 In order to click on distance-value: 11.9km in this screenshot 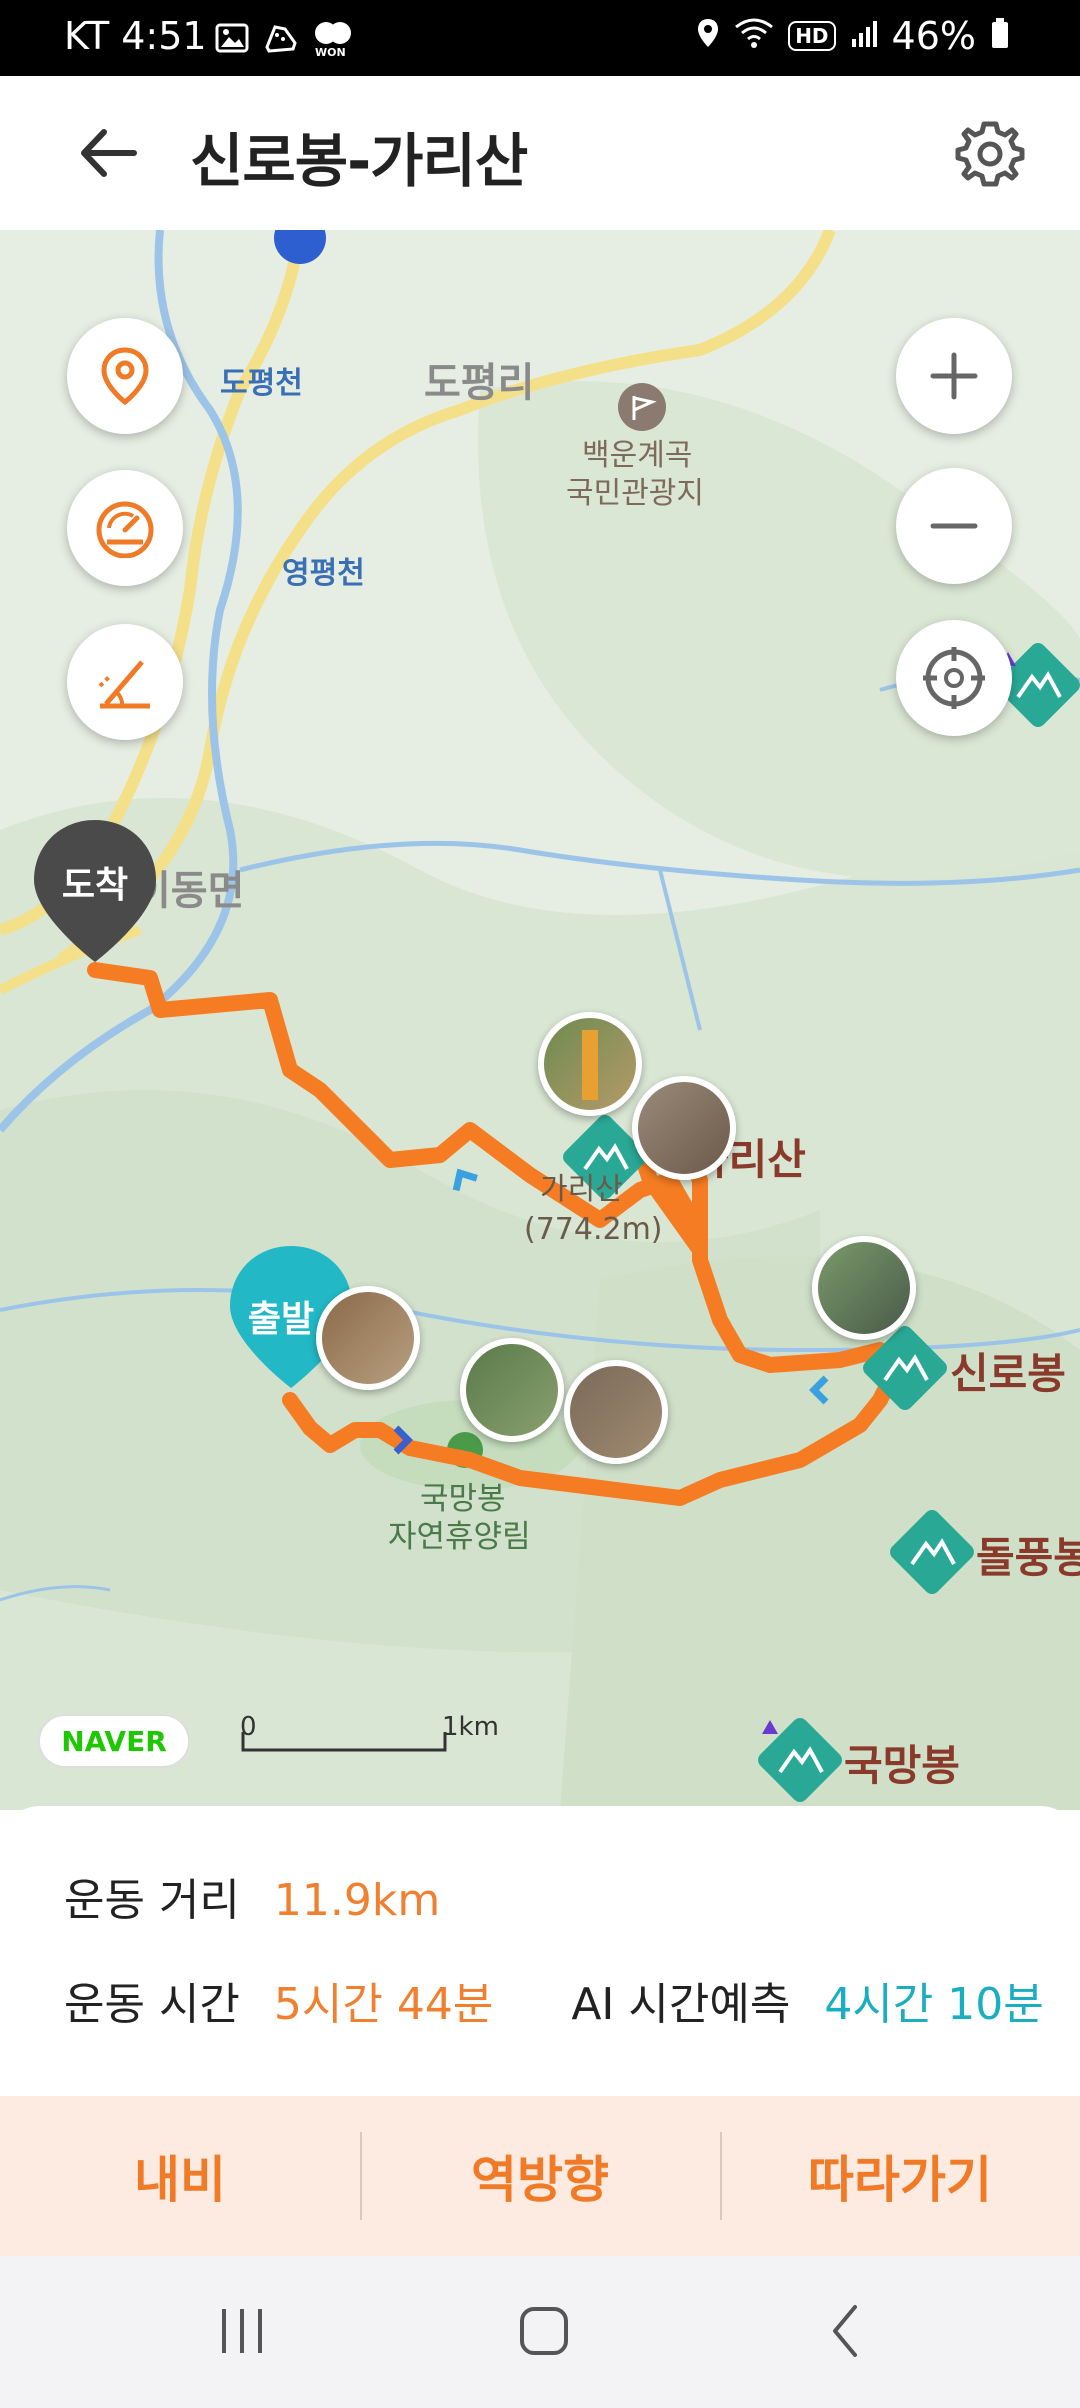, I will do `click(357, 1900)`.